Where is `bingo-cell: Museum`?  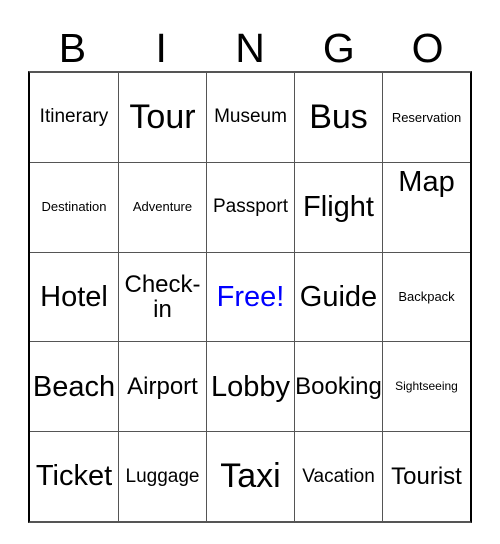
bingo-cell: Museum is located at coordinates (250, 117).